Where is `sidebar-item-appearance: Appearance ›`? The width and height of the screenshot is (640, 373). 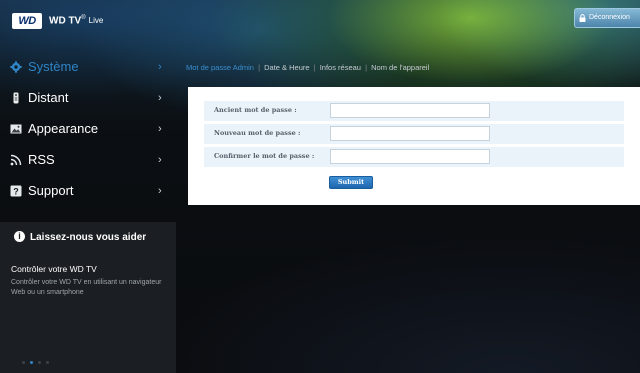 sidebar-item-appearance: Appearance › is located at coordinates (88, 129).